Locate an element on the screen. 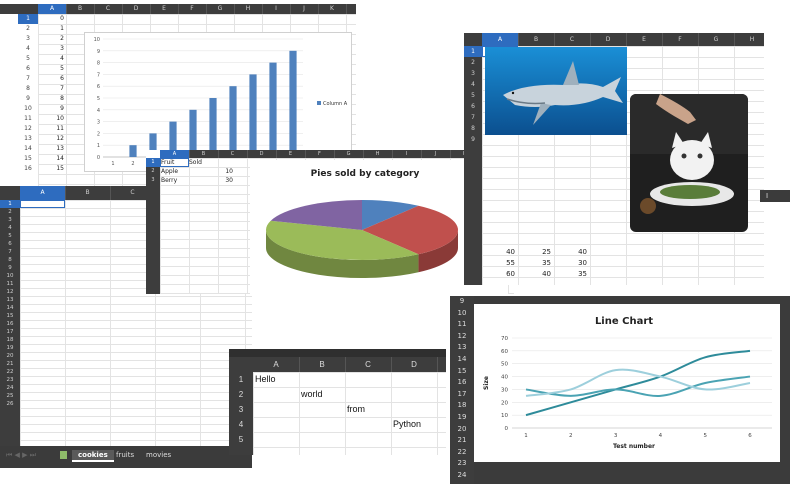 The height and width of the screenshot is (484, 790). shark-image is located at coordinates (556, 91).